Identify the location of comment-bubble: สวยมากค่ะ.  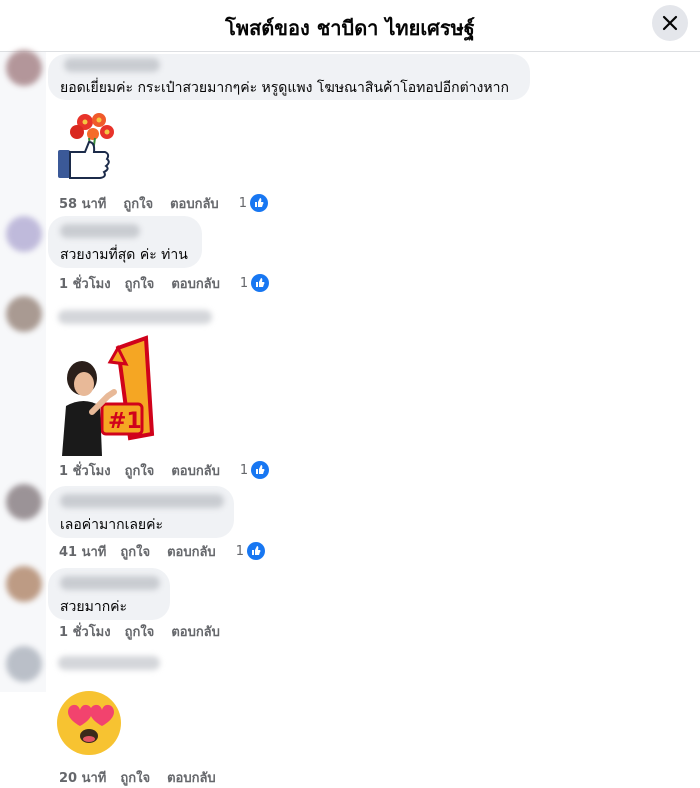
(109, 594).